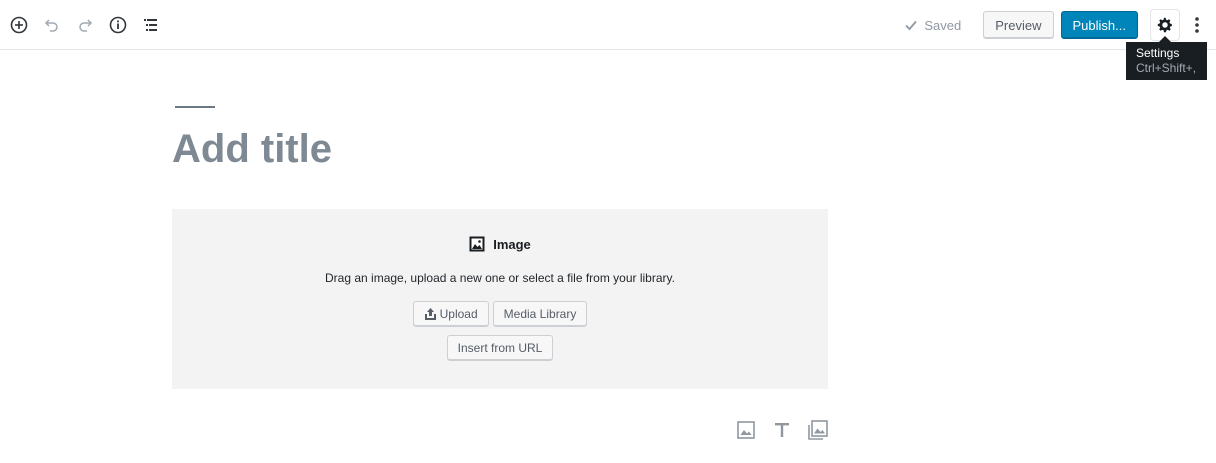 The height and width of the screenshot is (463, 1216). What do you see at coordinates (1165, 25) in the screenshot?
I see `gear-icon` at bounding box center [1165, 25].